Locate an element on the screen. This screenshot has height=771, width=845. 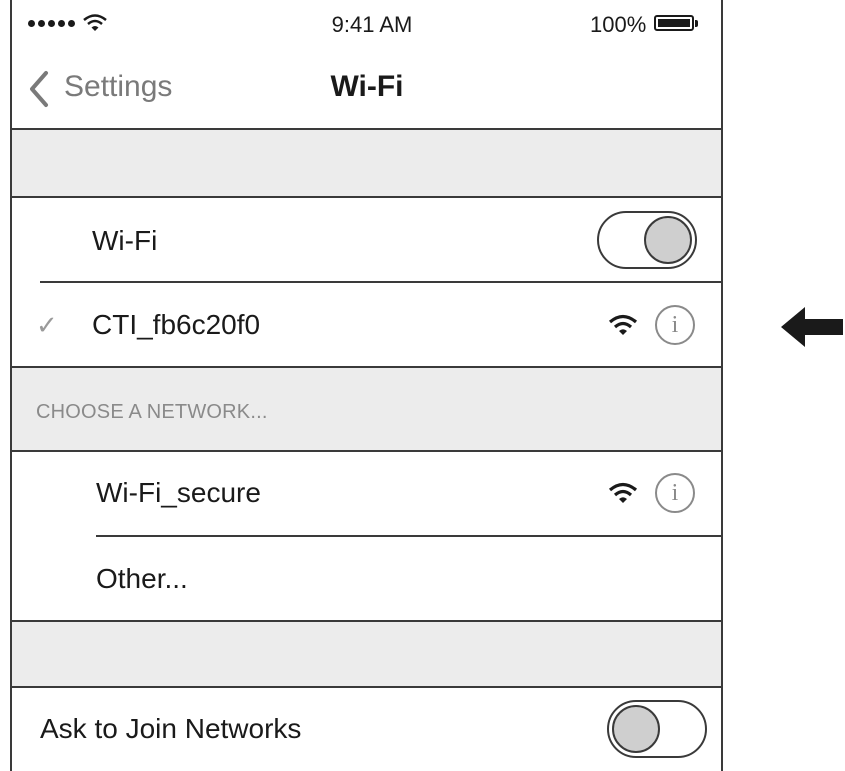
checkmark-icon: ✓ is located at coordinates (47, 325).